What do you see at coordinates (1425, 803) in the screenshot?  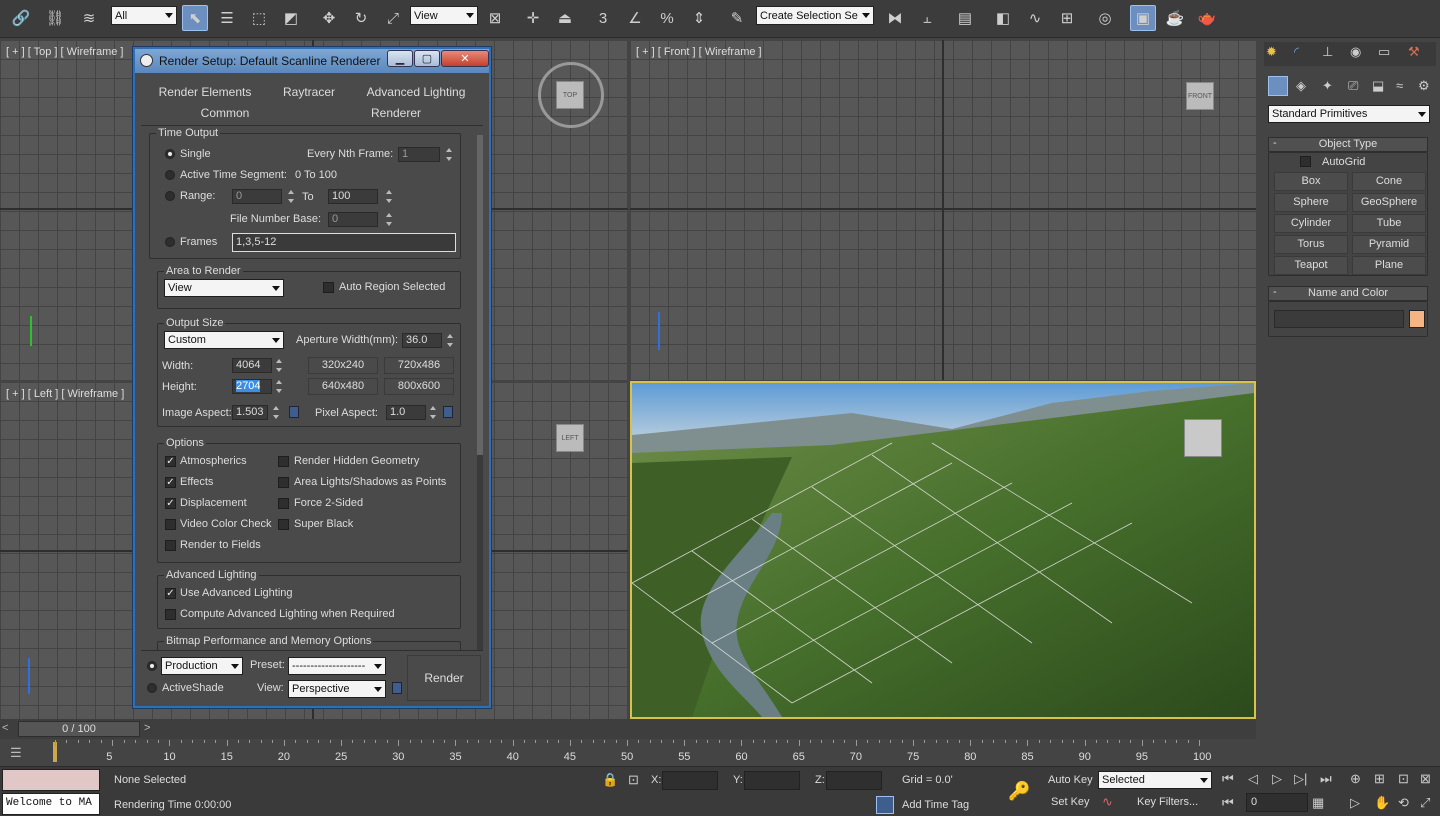 I see `maximize-viewport-icon: ⤢` at bounding box center [1425, 803].